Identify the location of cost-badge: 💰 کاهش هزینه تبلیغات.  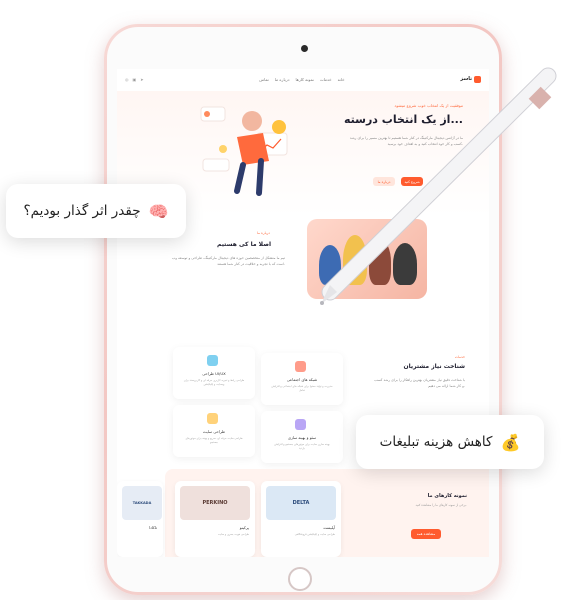
(450, 442).